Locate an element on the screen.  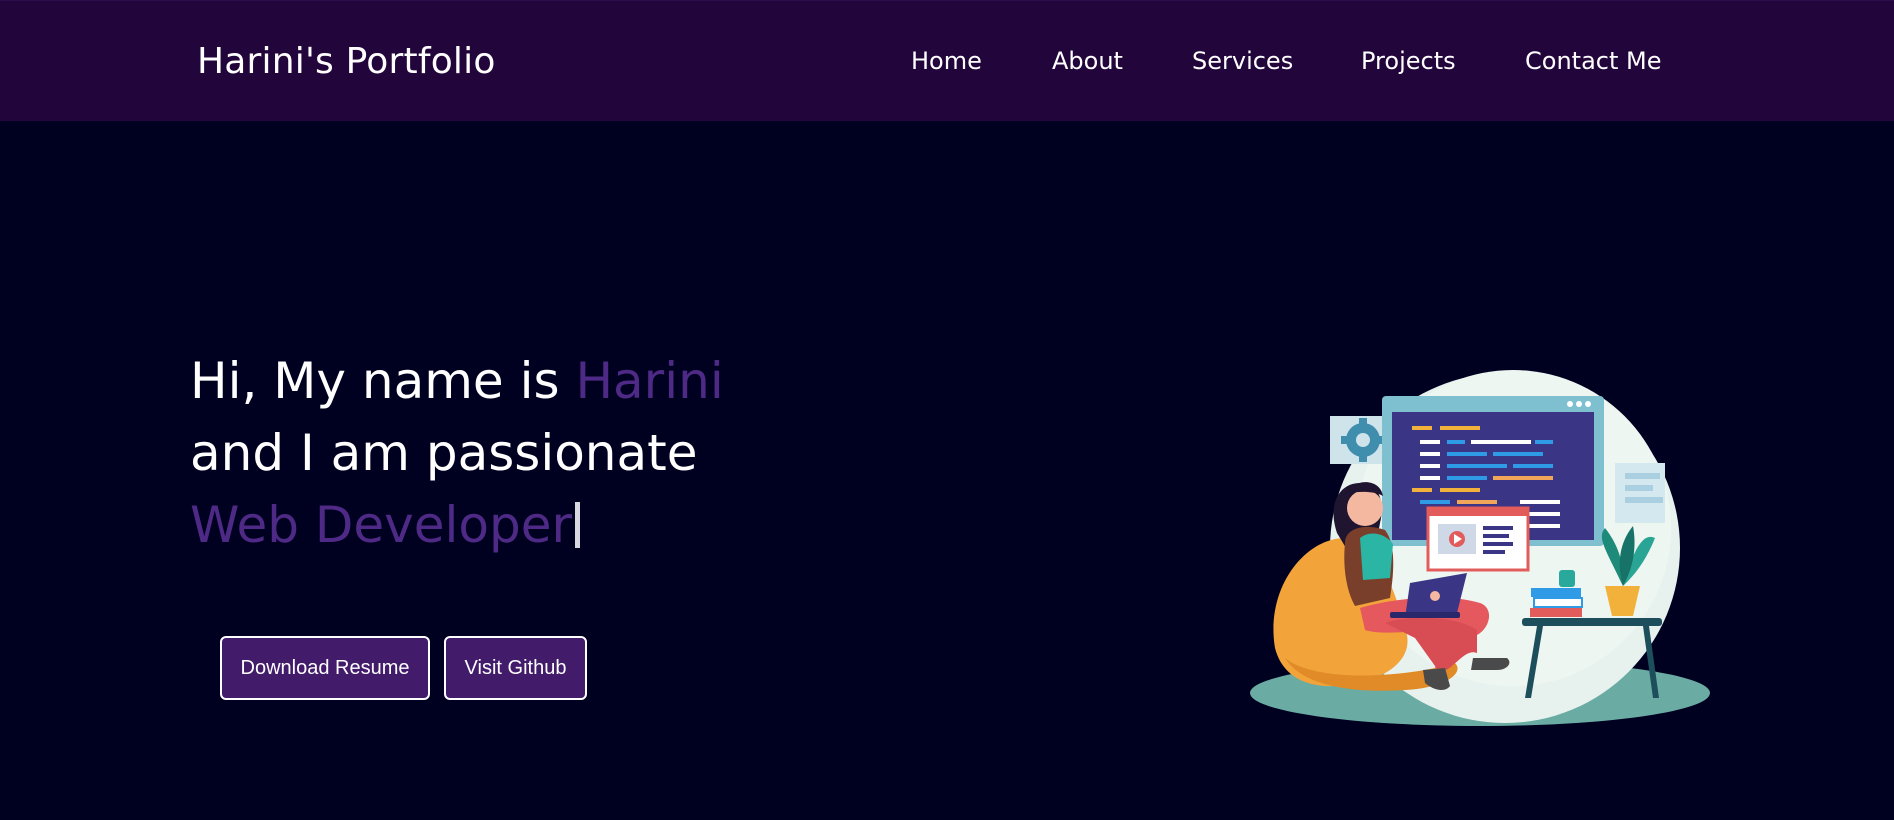
nav-link-projects: Projects is located at coordinates (1408, 61).